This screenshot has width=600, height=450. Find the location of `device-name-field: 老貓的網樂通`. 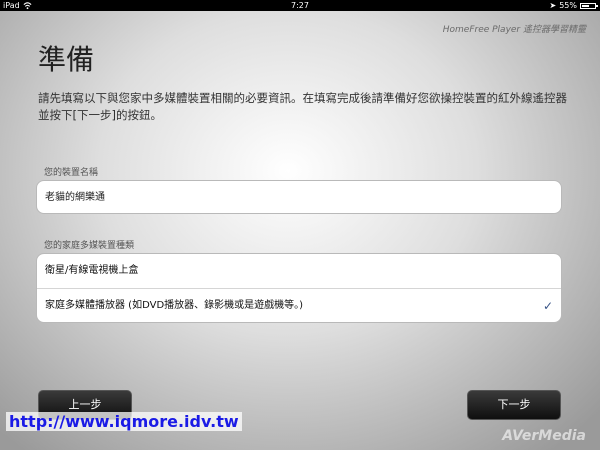

device-name-field: 老貓的網樂通 is located at coordinates (299, 197).